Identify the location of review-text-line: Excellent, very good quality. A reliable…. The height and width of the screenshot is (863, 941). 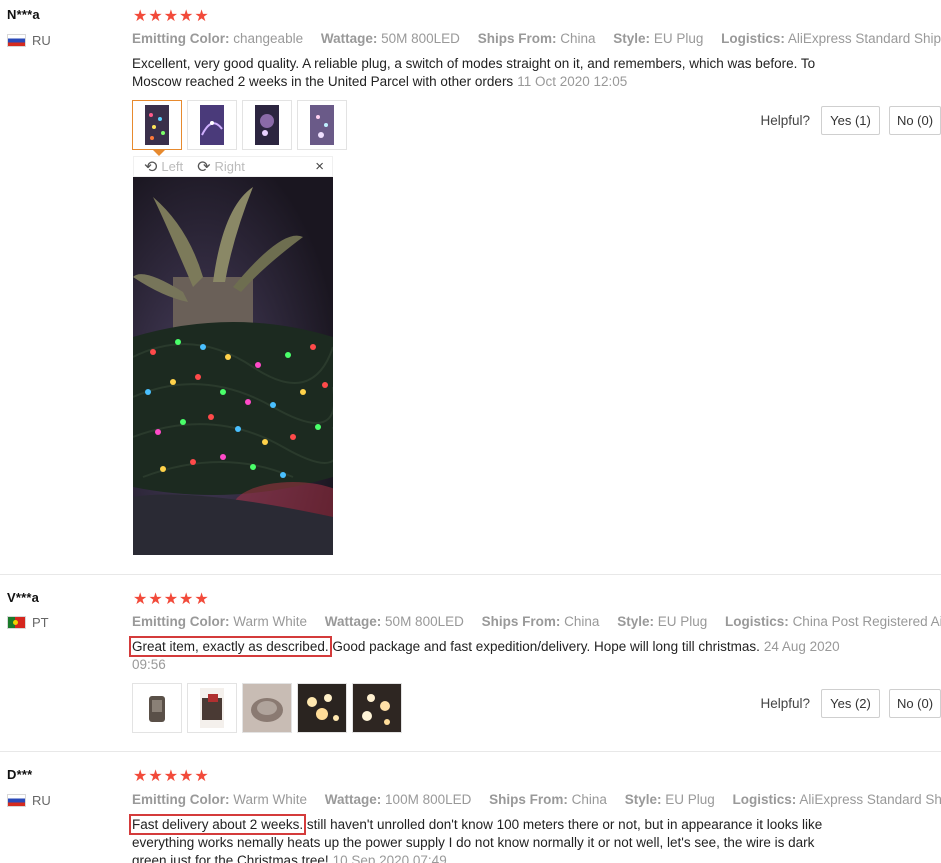
(474, 63).